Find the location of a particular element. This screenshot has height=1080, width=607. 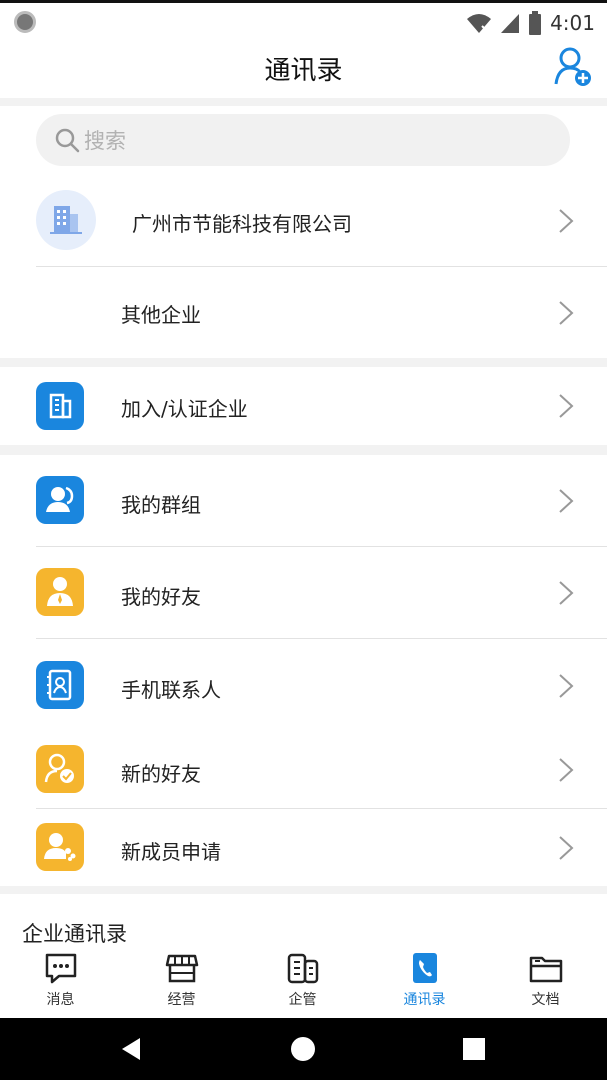

tab-label: 通讯录 is located at coordinates (424, 1000).